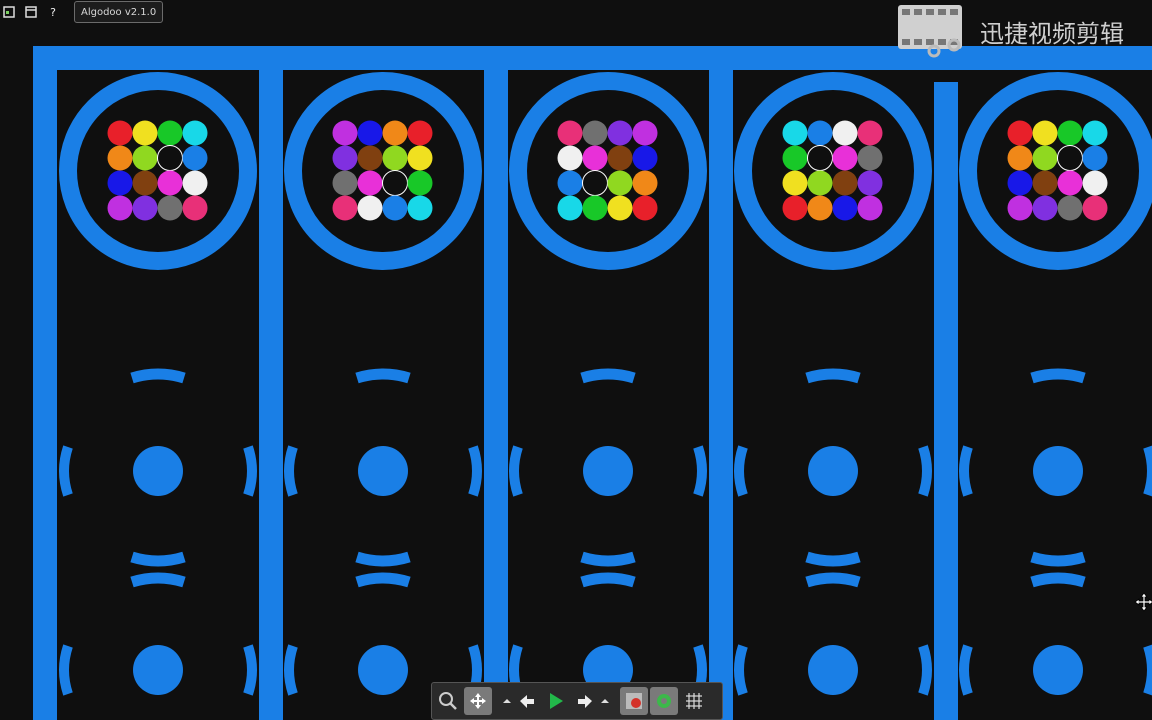  I want to click on redo-icon, so click(584, 701).